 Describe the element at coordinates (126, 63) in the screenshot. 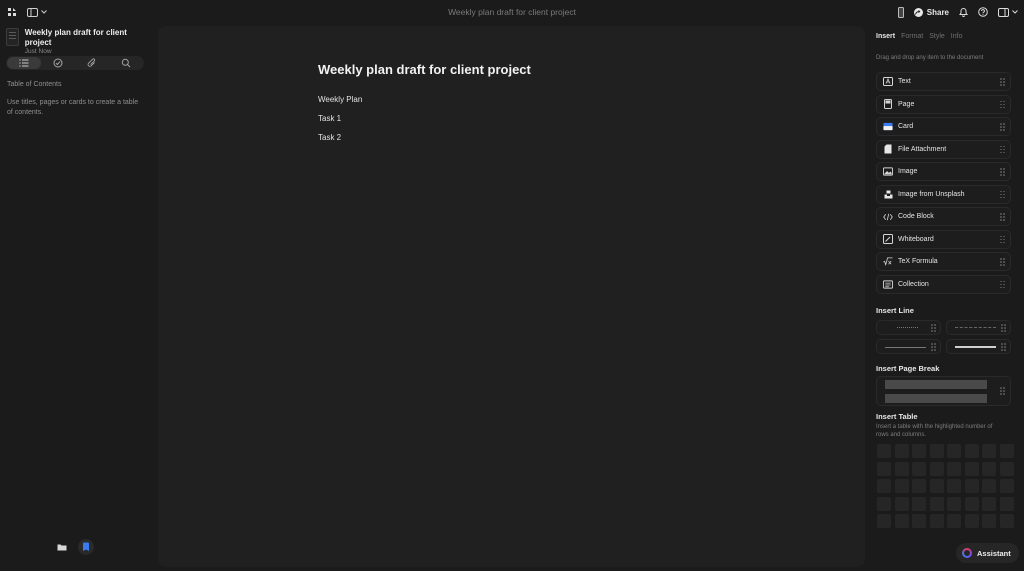

I see `tab-search` at that location.